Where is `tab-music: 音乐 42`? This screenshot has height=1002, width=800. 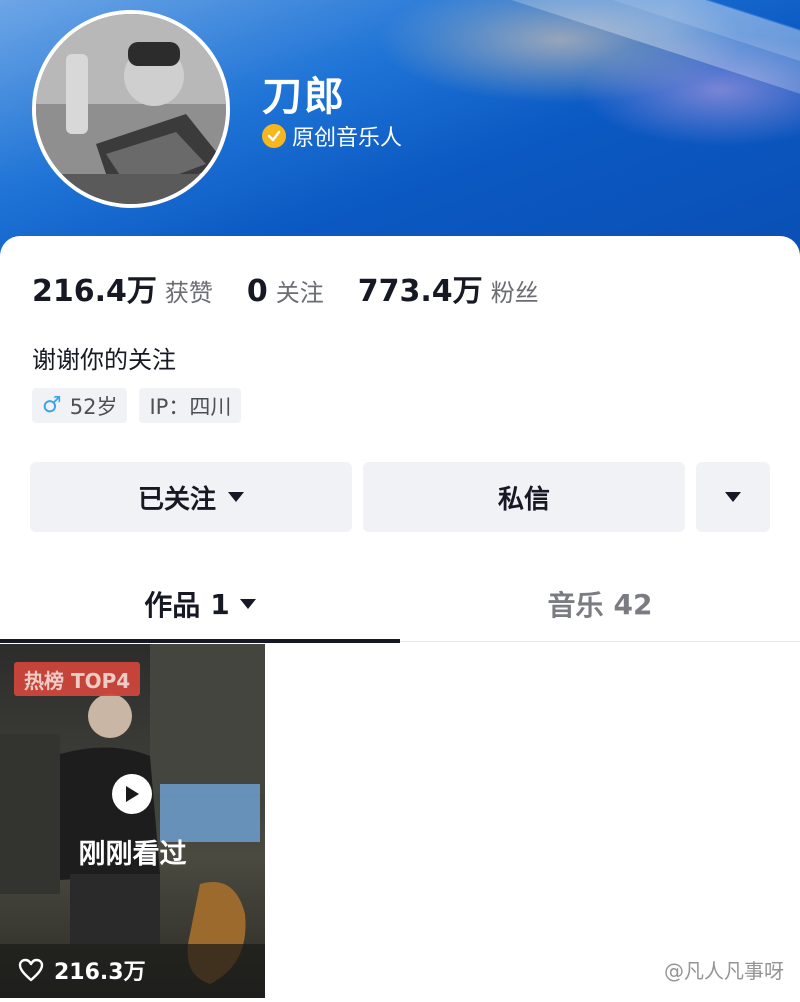
tab-music: 音乐 42 is located at coordinates (600, 604).